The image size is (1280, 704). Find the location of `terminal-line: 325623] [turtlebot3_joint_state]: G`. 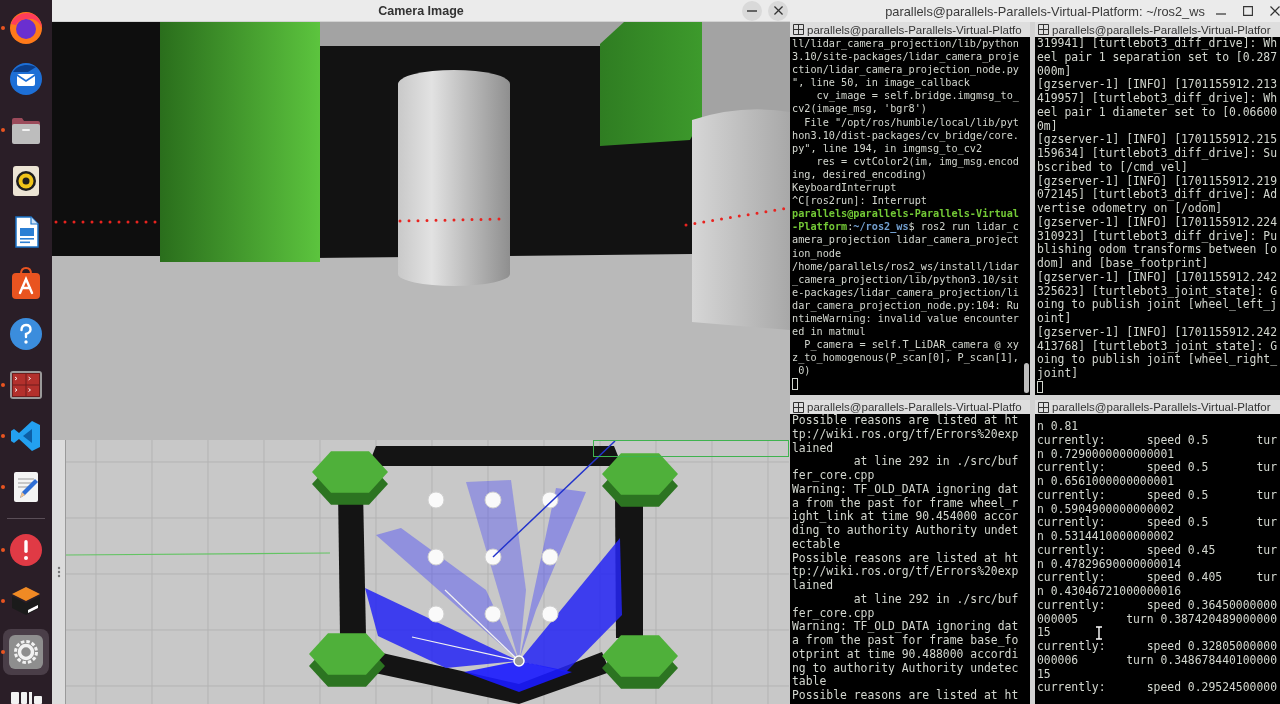

terminal-line: 325623] [turtlebot3_joint_state]: G is located at coordinates (1157, 291).